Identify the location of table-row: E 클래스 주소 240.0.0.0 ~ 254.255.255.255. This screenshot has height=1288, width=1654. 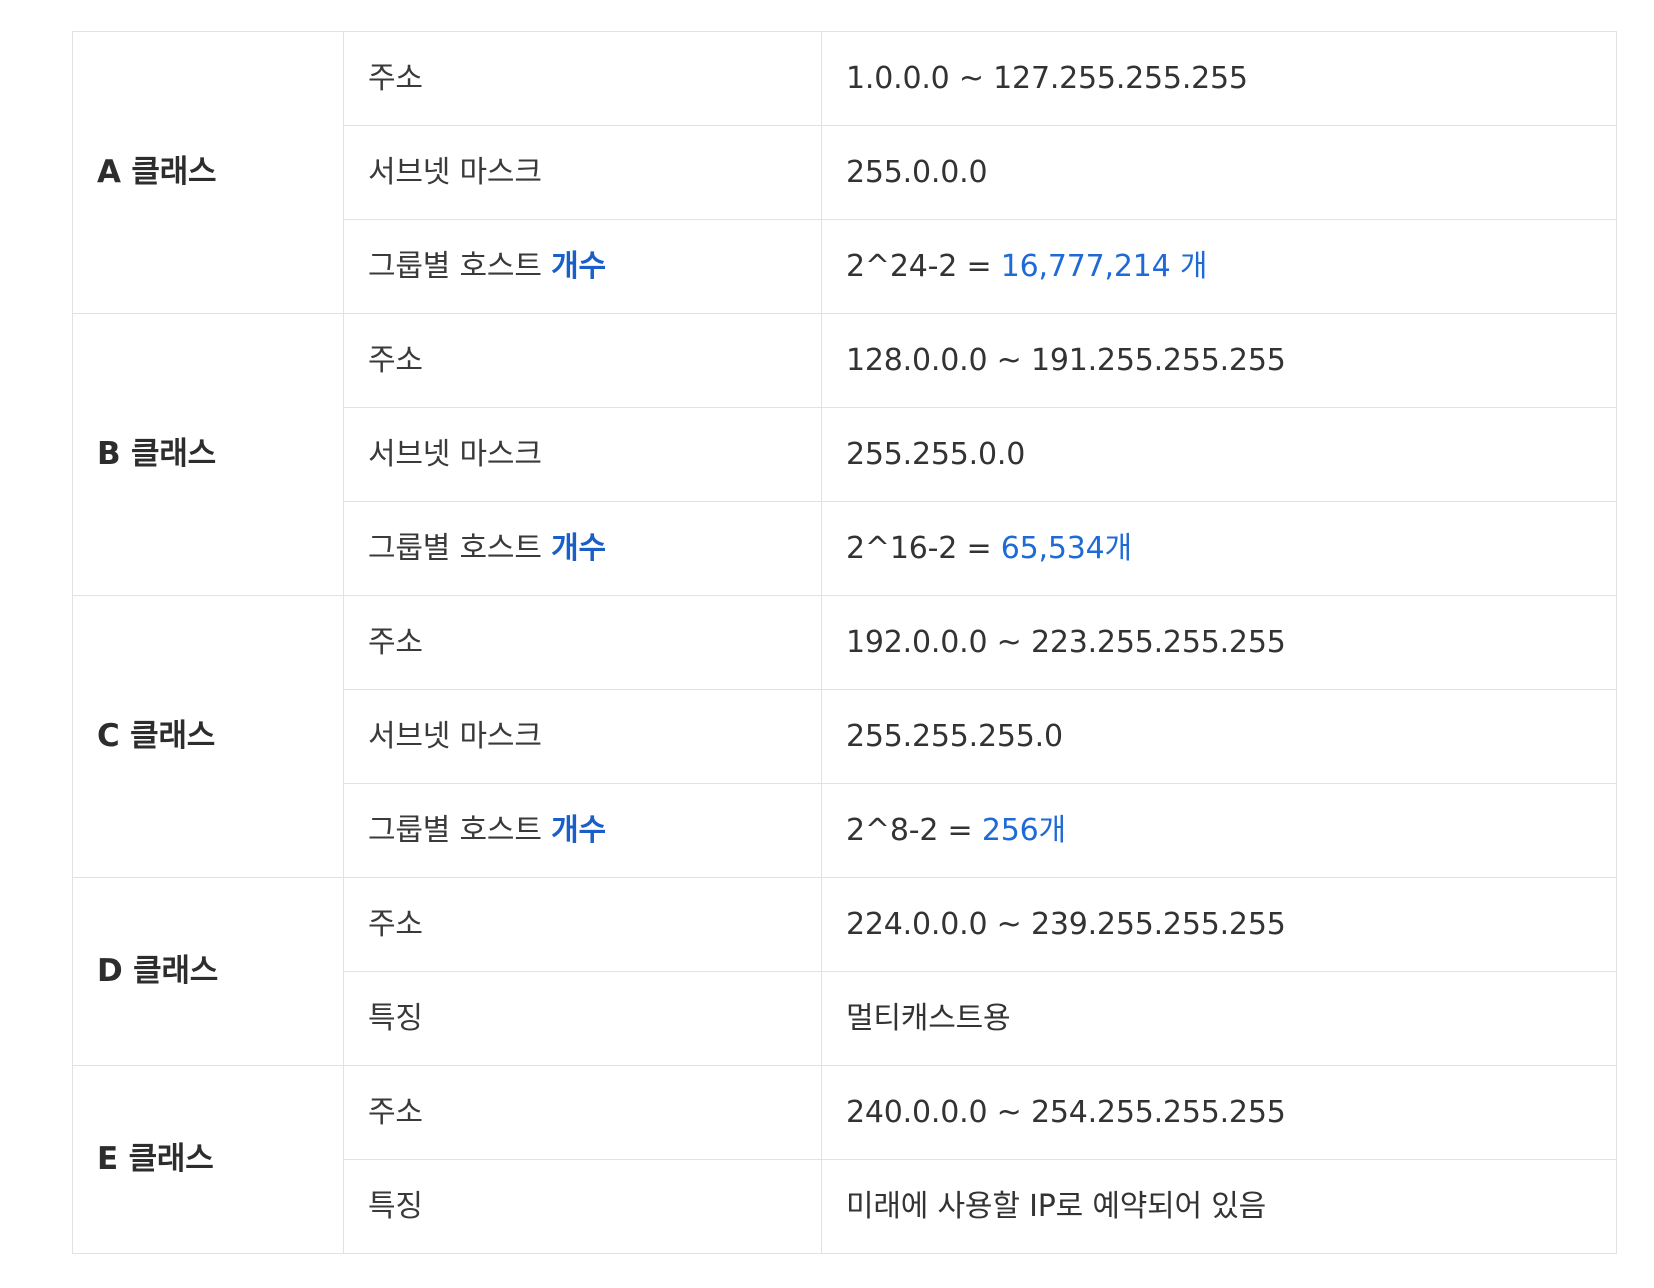
(844, 1159).